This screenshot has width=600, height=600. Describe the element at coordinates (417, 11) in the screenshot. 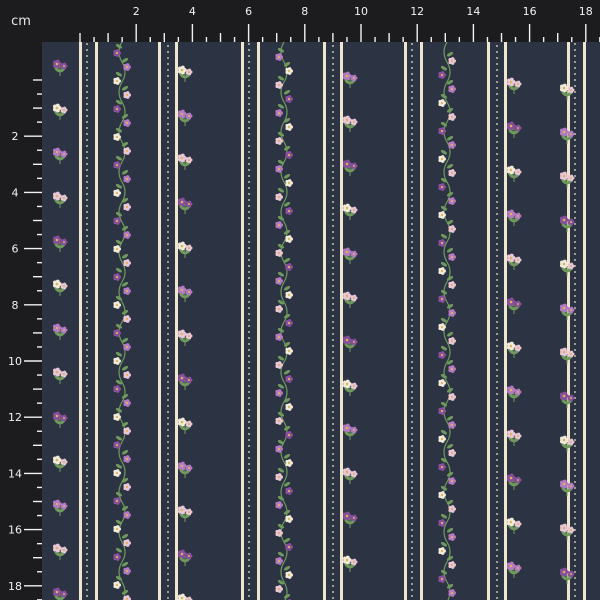

I see `top-ruler-label: 12` at that location.